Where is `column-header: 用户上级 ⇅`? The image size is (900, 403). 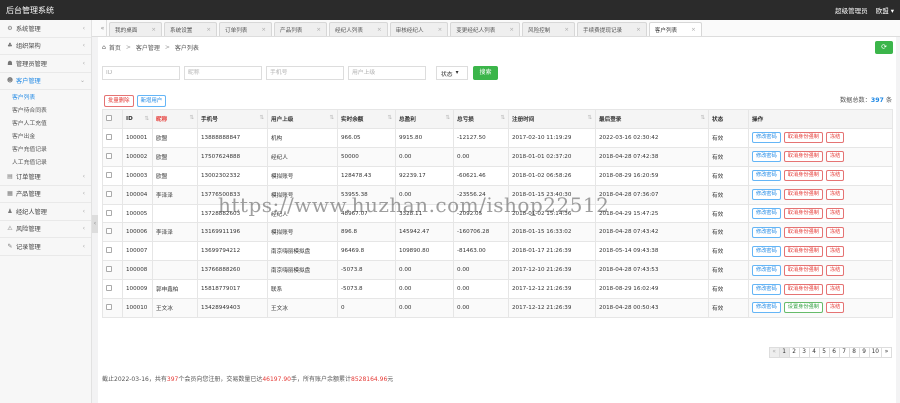 column-header: 用户上级 ⇅ is located at coordinates (302, 119).